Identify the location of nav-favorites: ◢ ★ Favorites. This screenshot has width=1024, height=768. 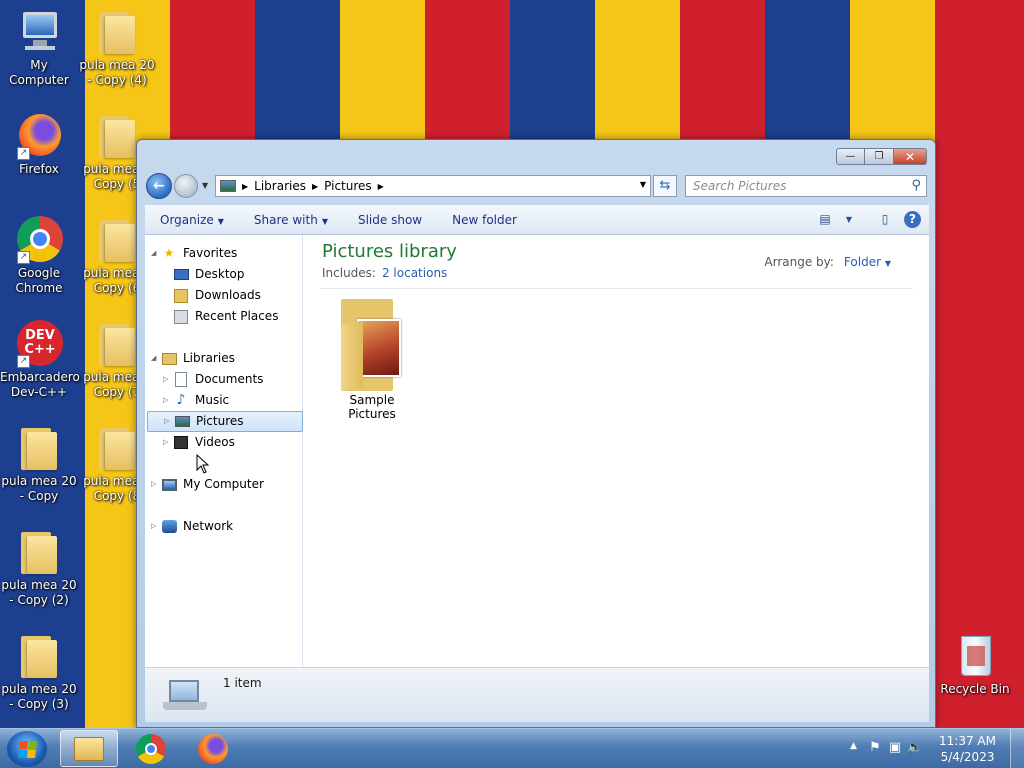
(194, 253).